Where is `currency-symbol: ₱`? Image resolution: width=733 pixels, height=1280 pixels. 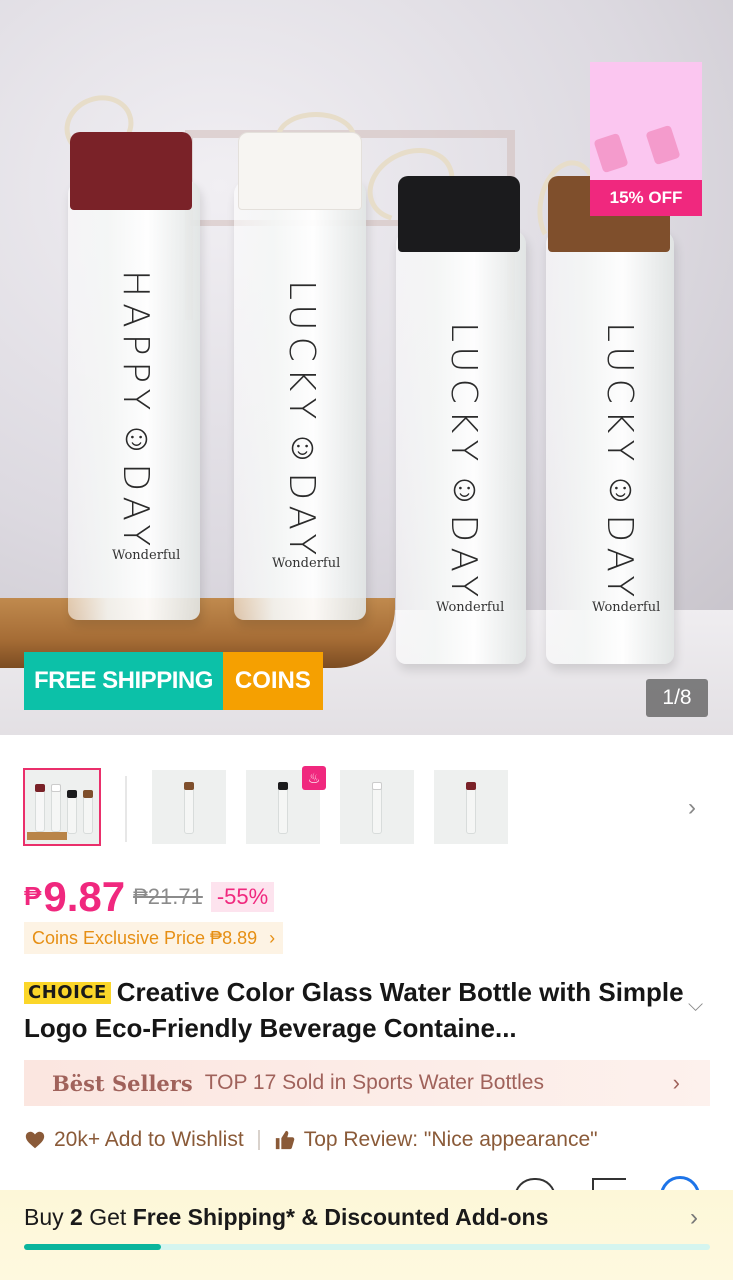
currency-symbol: ₱ is located at coordinates (33, 896).